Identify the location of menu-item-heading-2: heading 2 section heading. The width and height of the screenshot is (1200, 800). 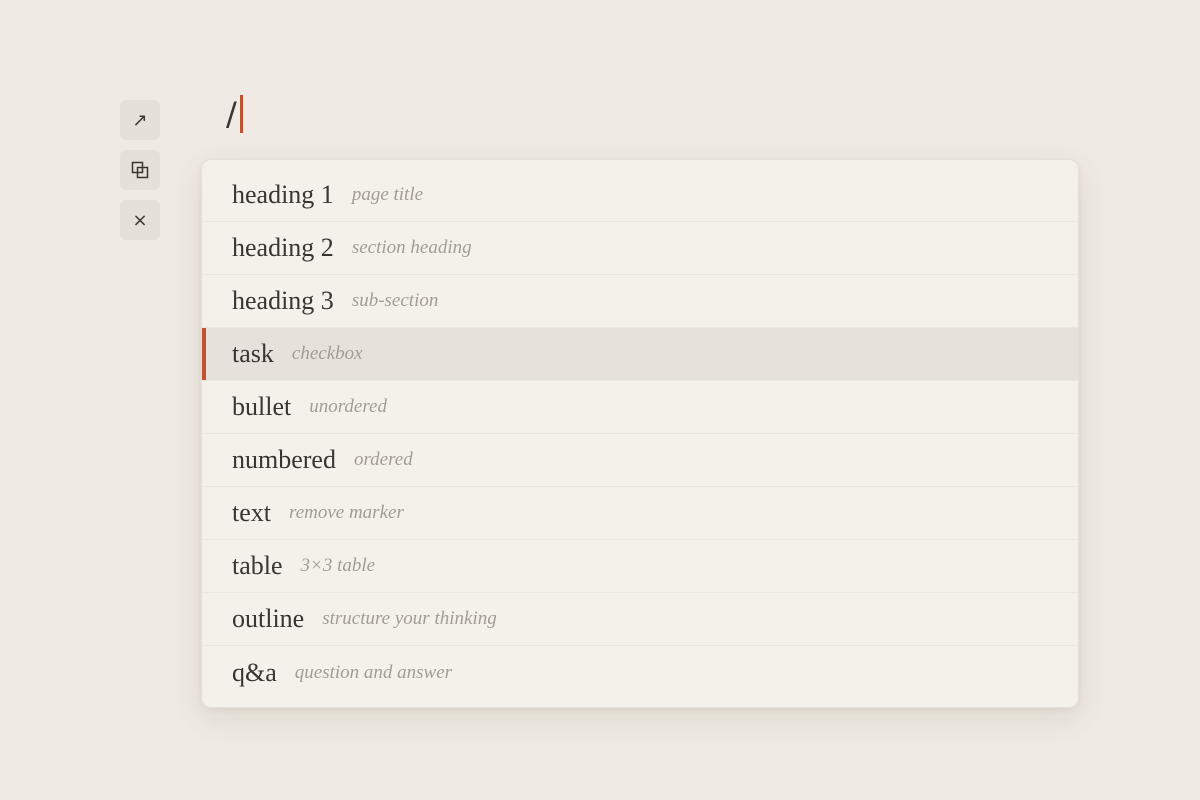
(640, 248).